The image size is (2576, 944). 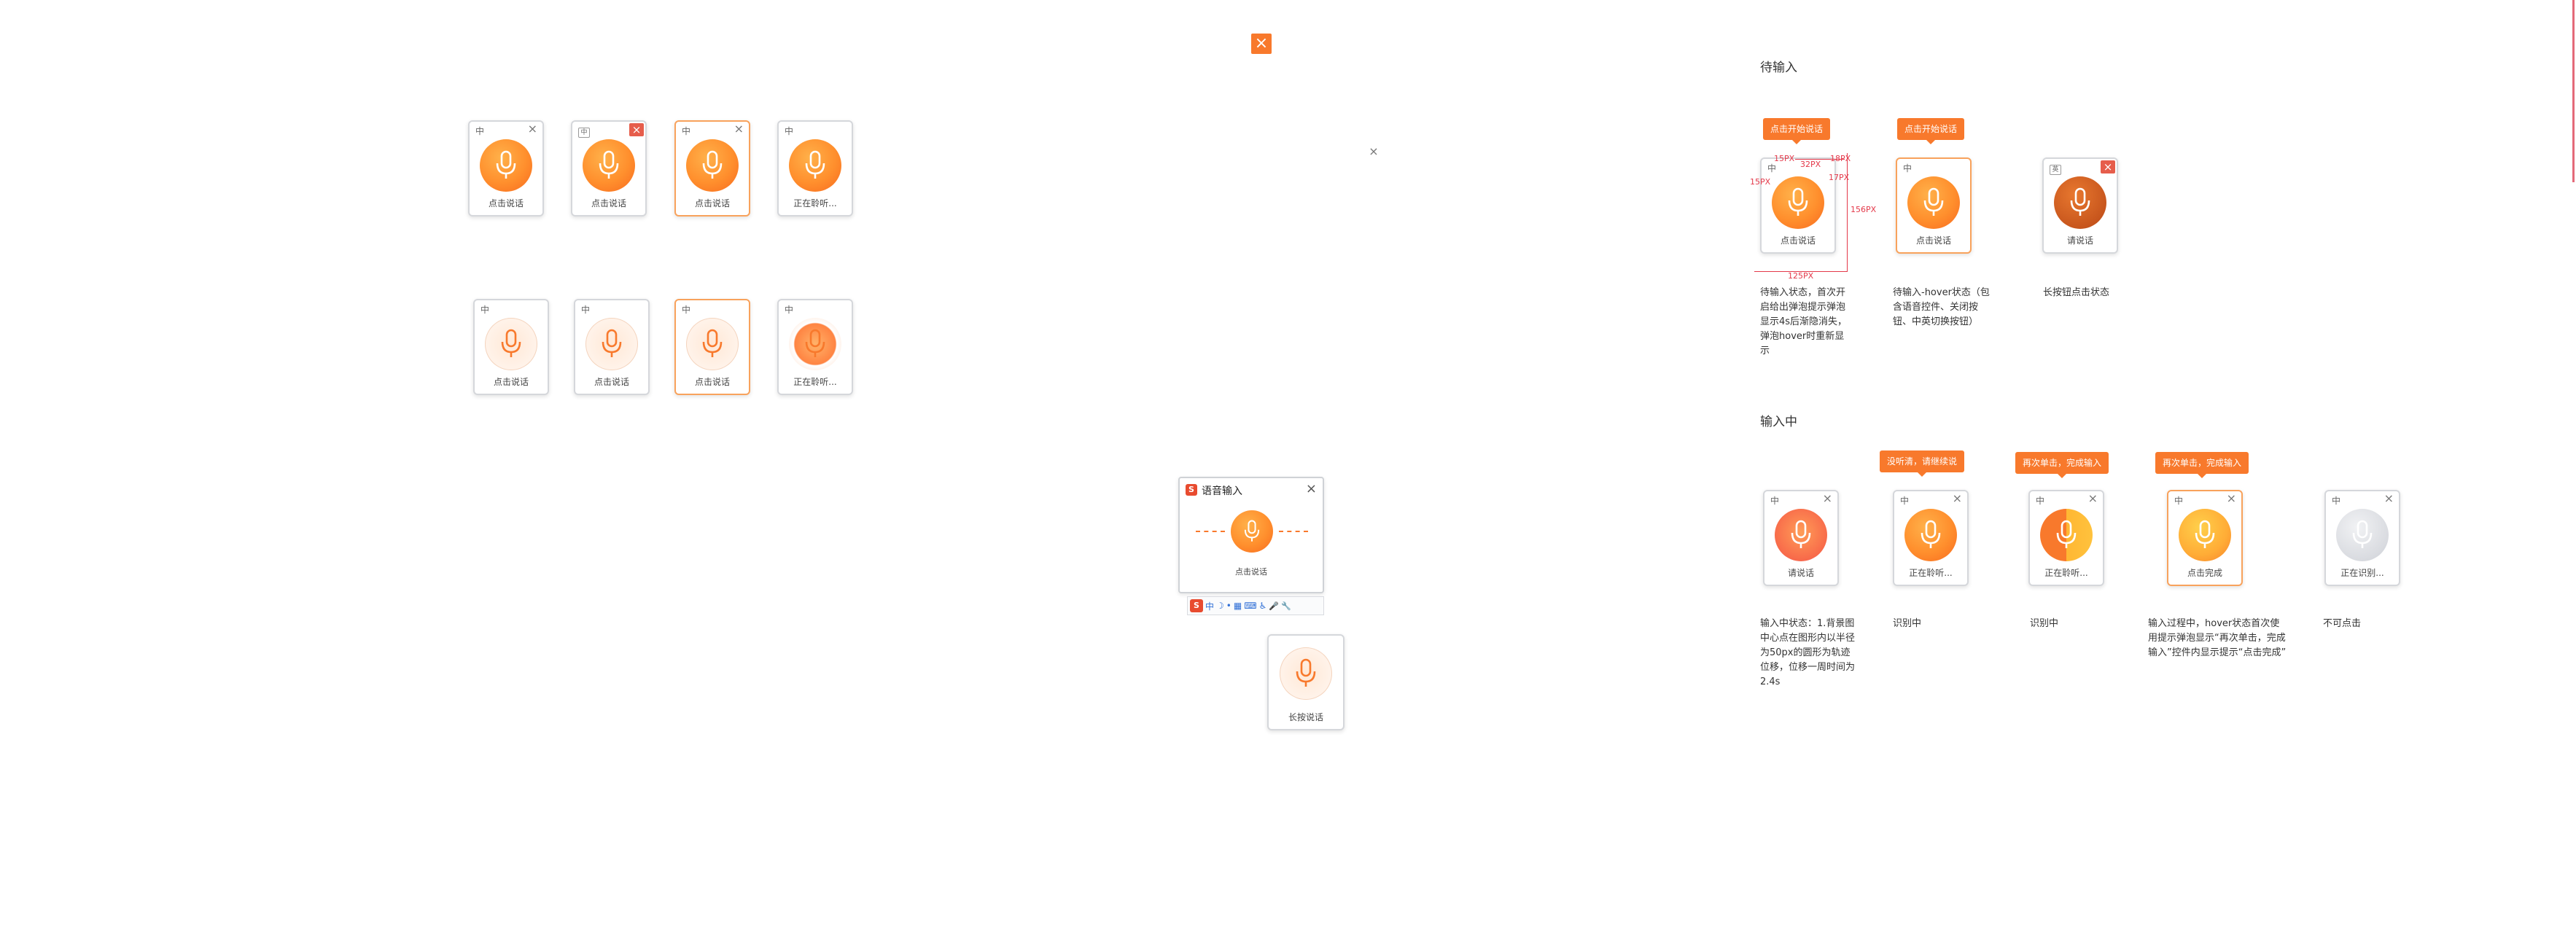 What do you see at coordinates (1784, 158) in the screenshot?
I see `dim-15px-top: 15PX` at bounding box center [1784, 158].